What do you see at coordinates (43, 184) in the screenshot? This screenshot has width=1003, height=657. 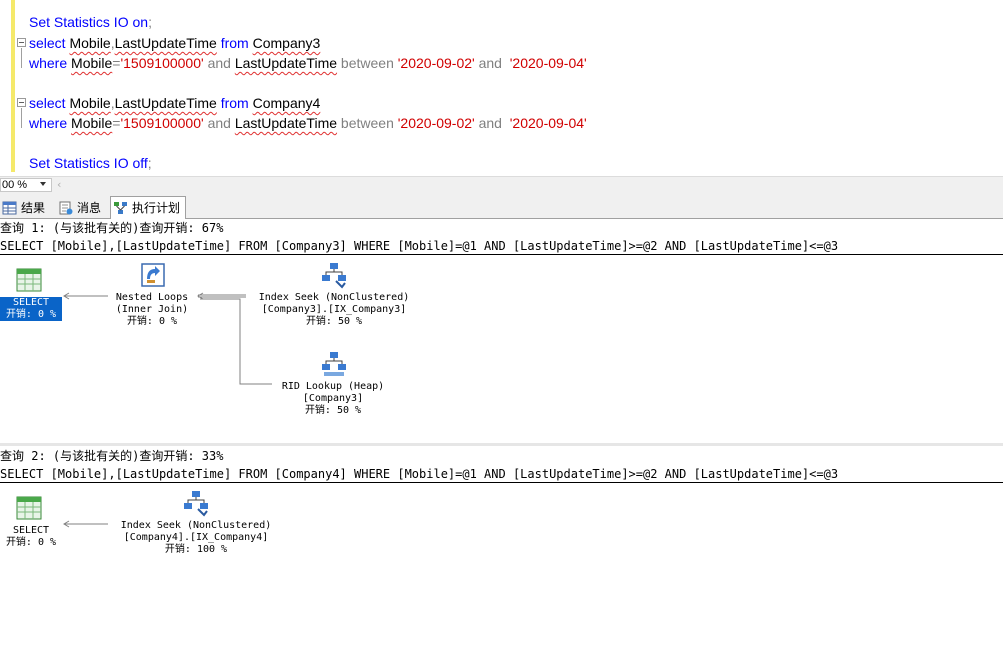 I see `chevron-down-icon` at bounding box center [43, 184].